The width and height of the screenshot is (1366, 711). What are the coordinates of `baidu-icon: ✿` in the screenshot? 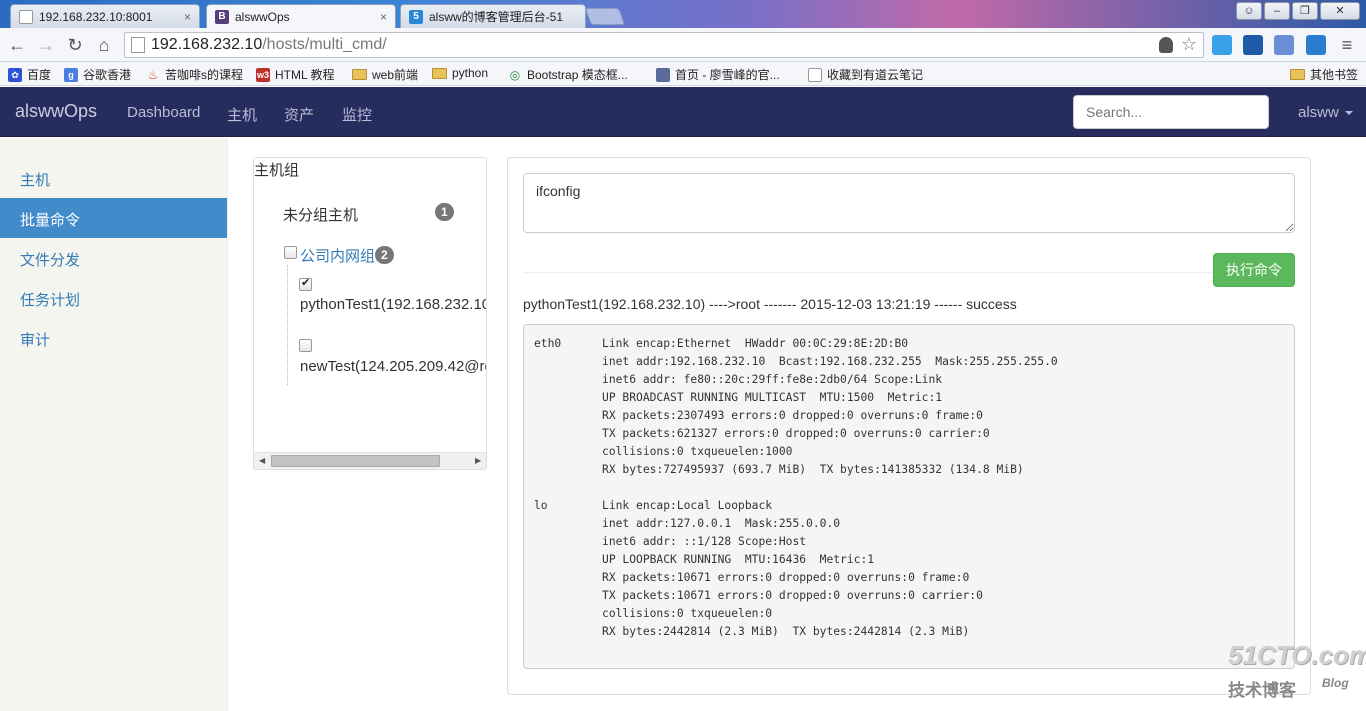 It's located at (15, 74).